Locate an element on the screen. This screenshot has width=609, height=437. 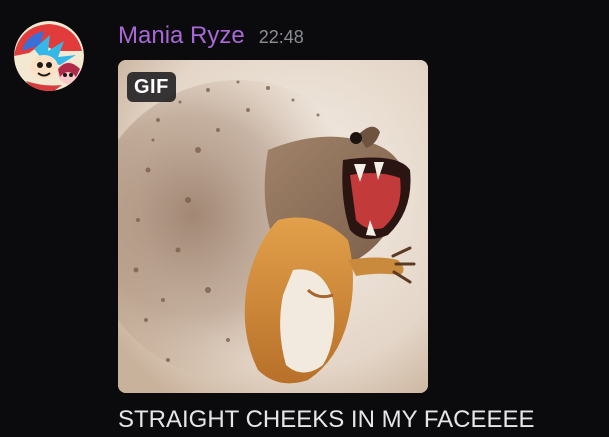
gif-badge: GIF is located at coordinates (151, 87).